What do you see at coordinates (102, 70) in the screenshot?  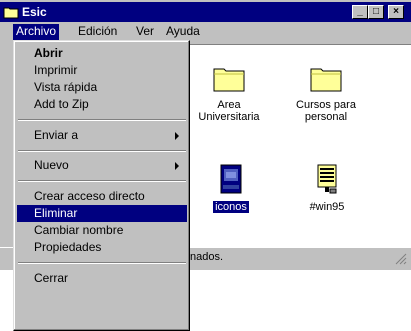 I see `menu-item-imprimir: Imprimir` at bounding box center [102, 70].